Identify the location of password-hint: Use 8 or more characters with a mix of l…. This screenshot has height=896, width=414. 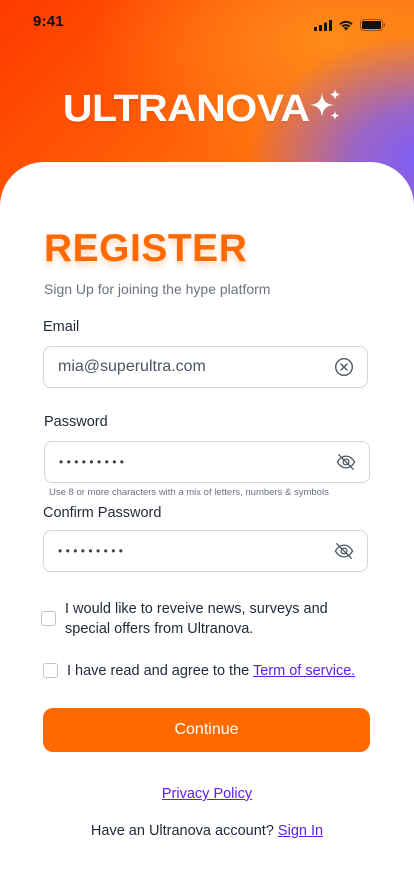
(189, 492).